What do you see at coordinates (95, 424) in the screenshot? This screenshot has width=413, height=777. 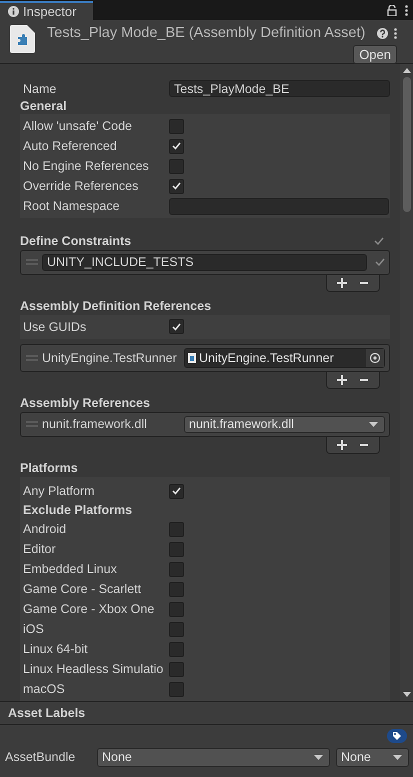 I see `reference-label: nunit.framework.dll` at bounding box center [95, 424].